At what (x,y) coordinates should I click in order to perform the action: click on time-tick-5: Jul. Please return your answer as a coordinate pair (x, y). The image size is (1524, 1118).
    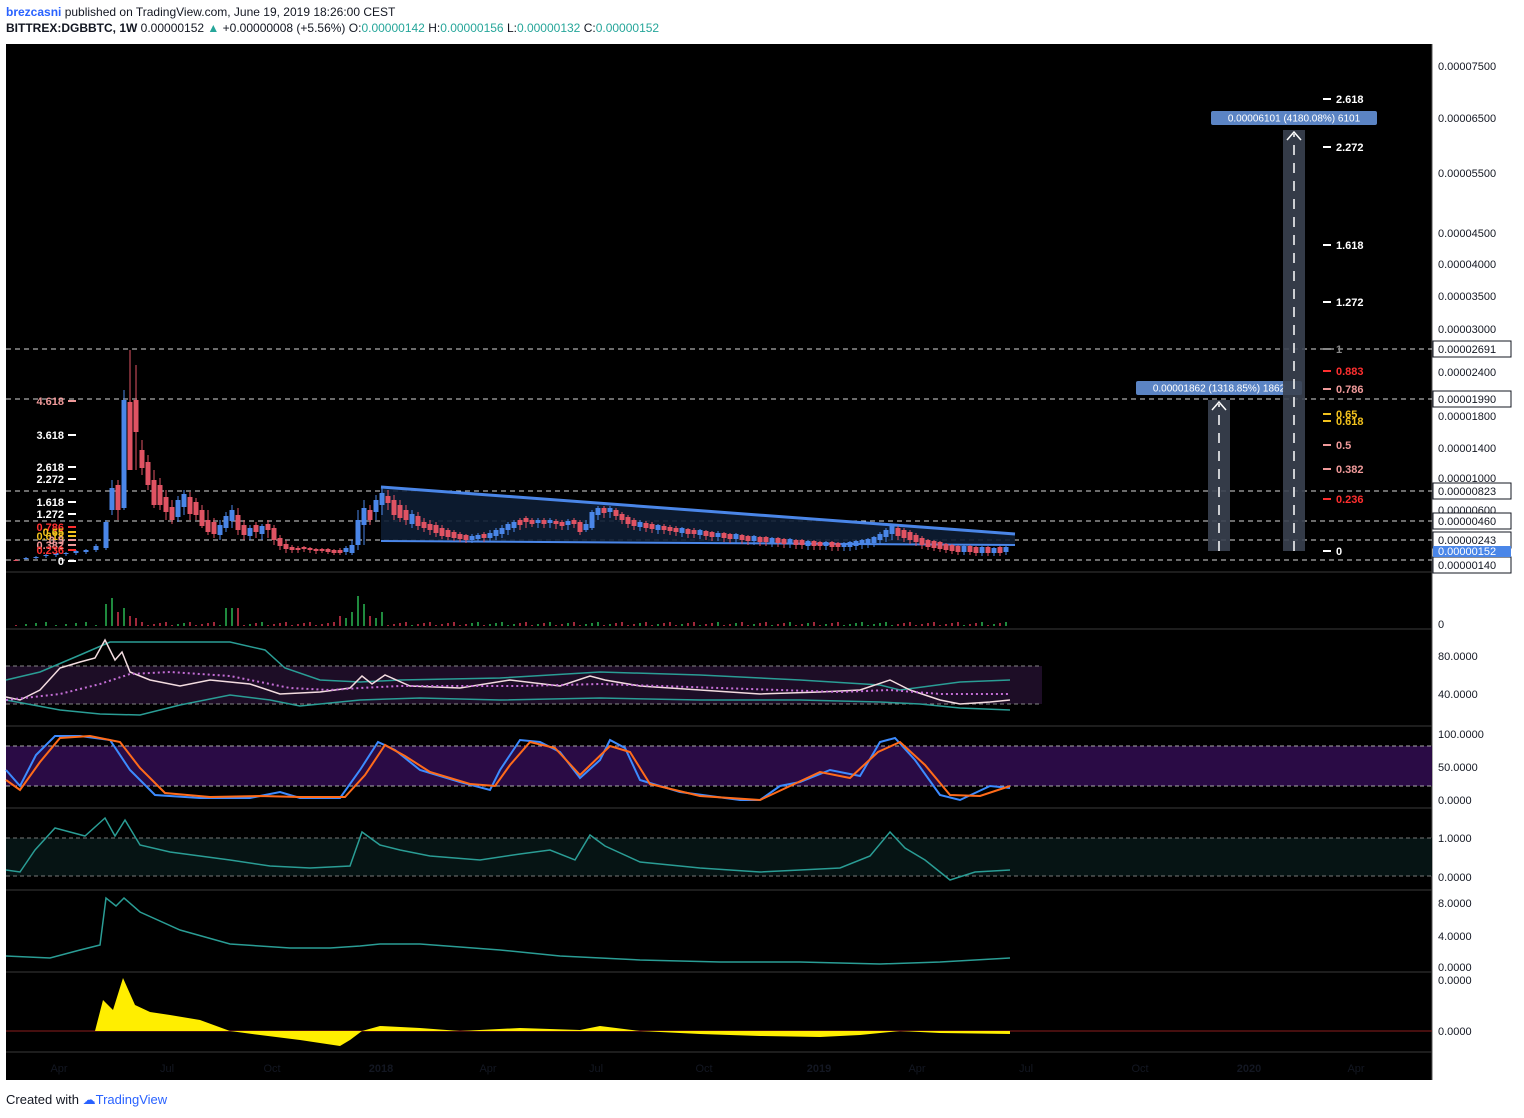
    Looking at the image, I should click on (596, 1069).